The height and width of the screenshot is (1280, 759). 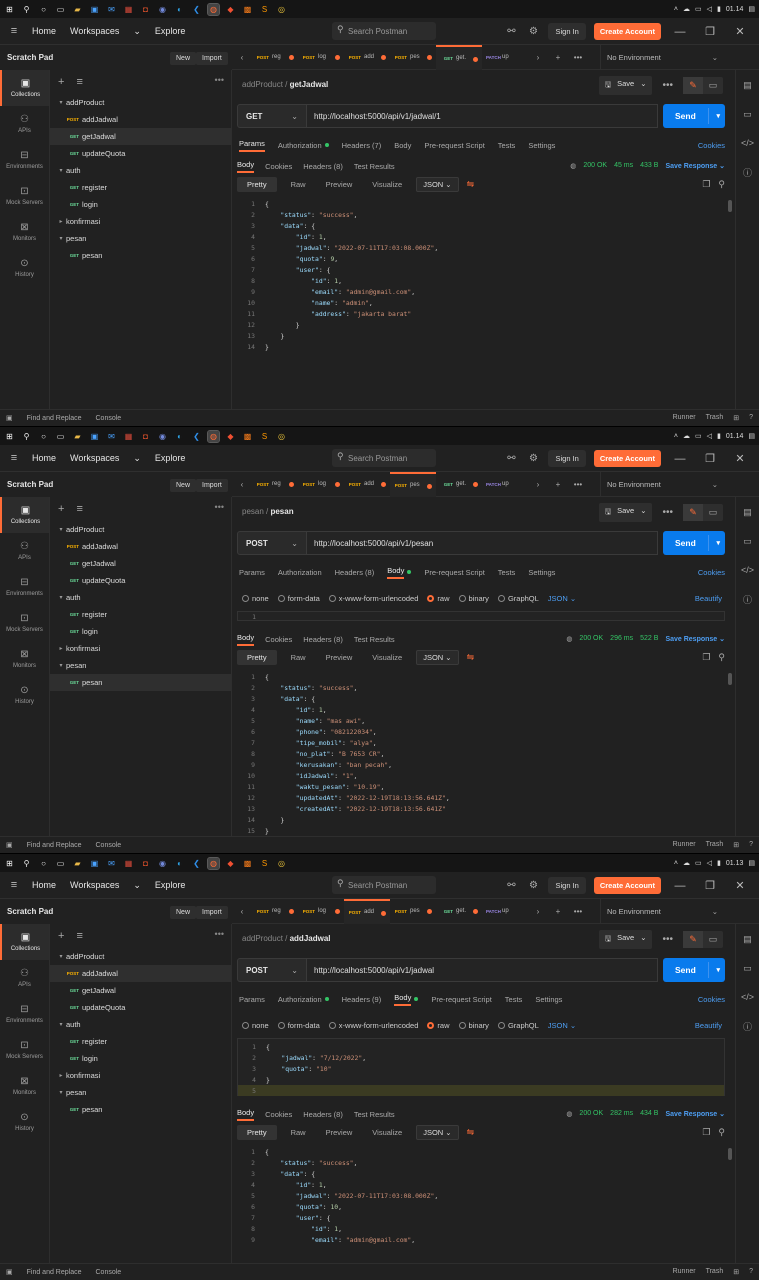 I want to click on tree-request: GET login, so click(x=140, y=204).